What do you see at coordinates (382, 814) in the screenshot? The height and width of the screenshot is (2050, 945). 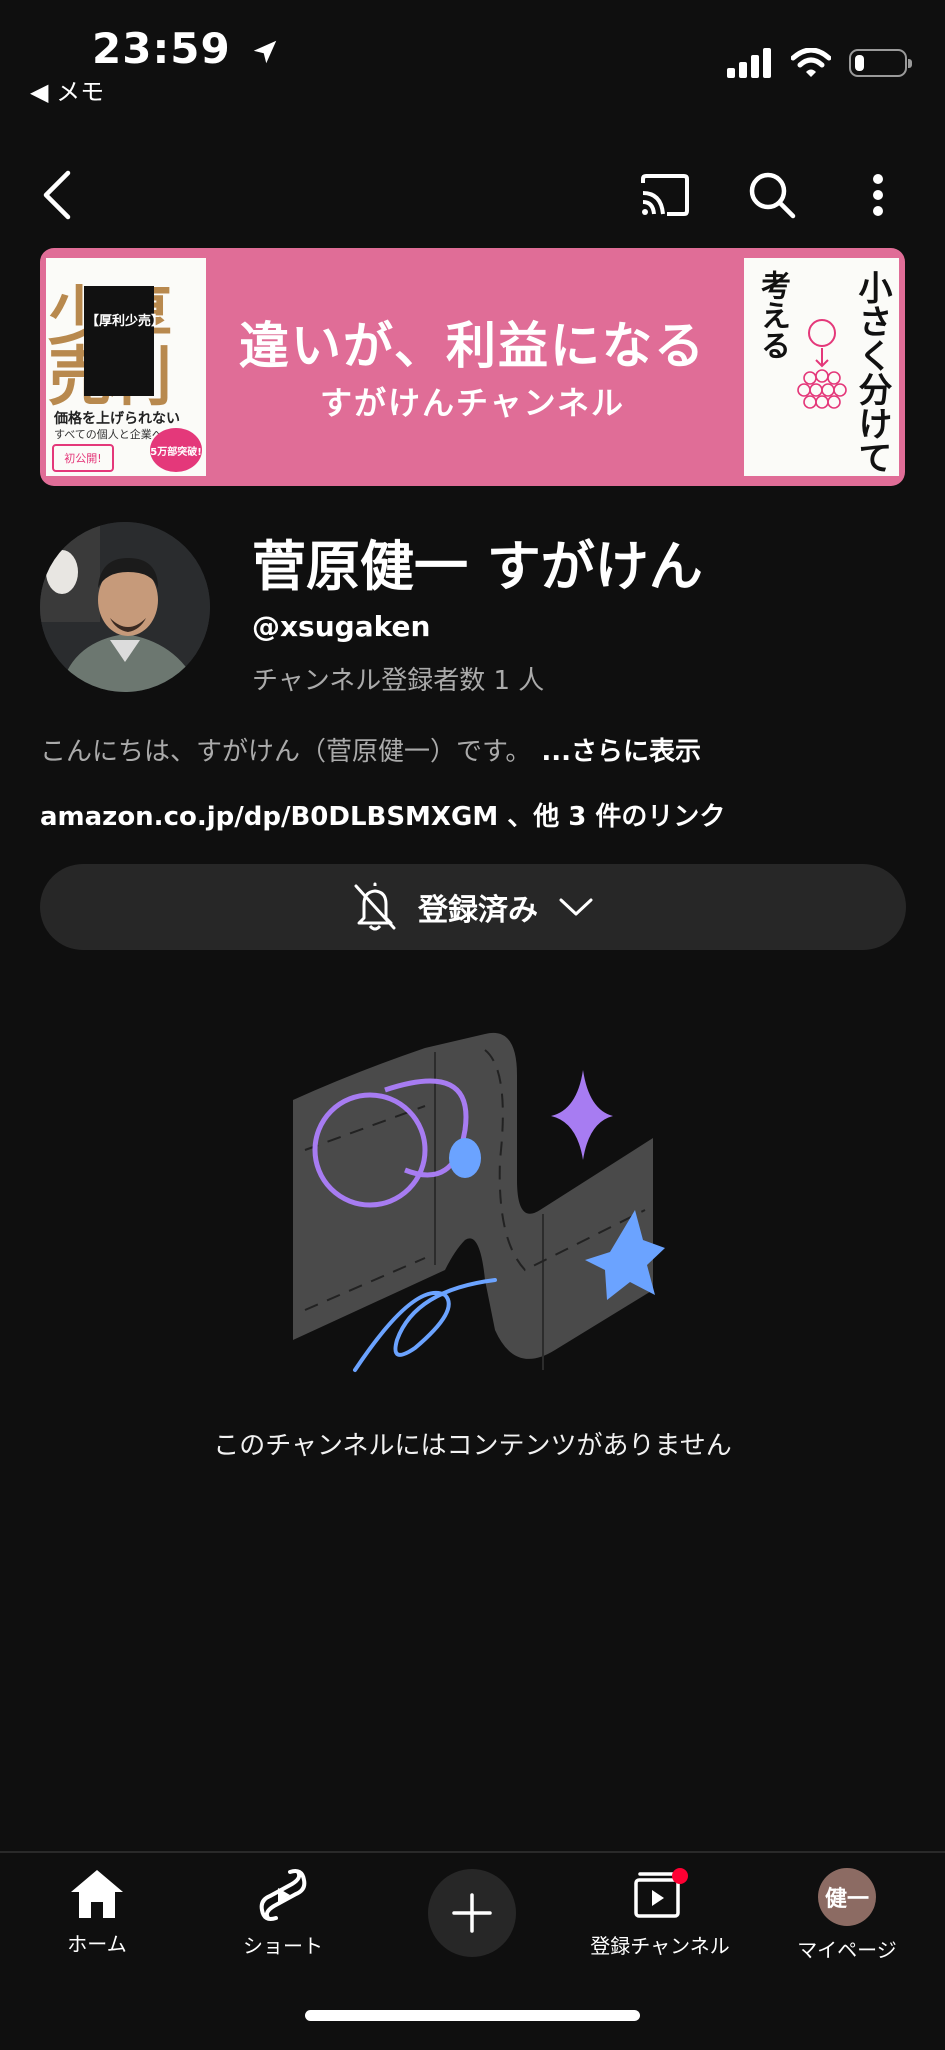 I see `channel-links: amazon.co.jp/dp/B0DLBSMXGM 、他 3 件のリンク` at bounding box center [382, 814].